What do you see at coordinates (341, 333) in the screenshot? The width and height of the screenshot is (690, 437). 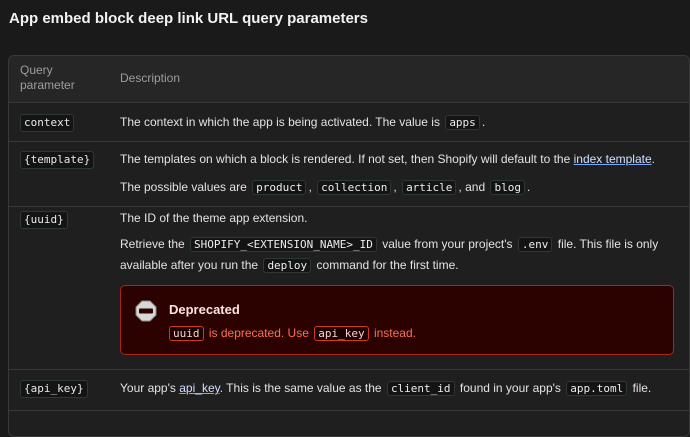 I see `code-api-key: api_key` at bounding box center [341, 333].